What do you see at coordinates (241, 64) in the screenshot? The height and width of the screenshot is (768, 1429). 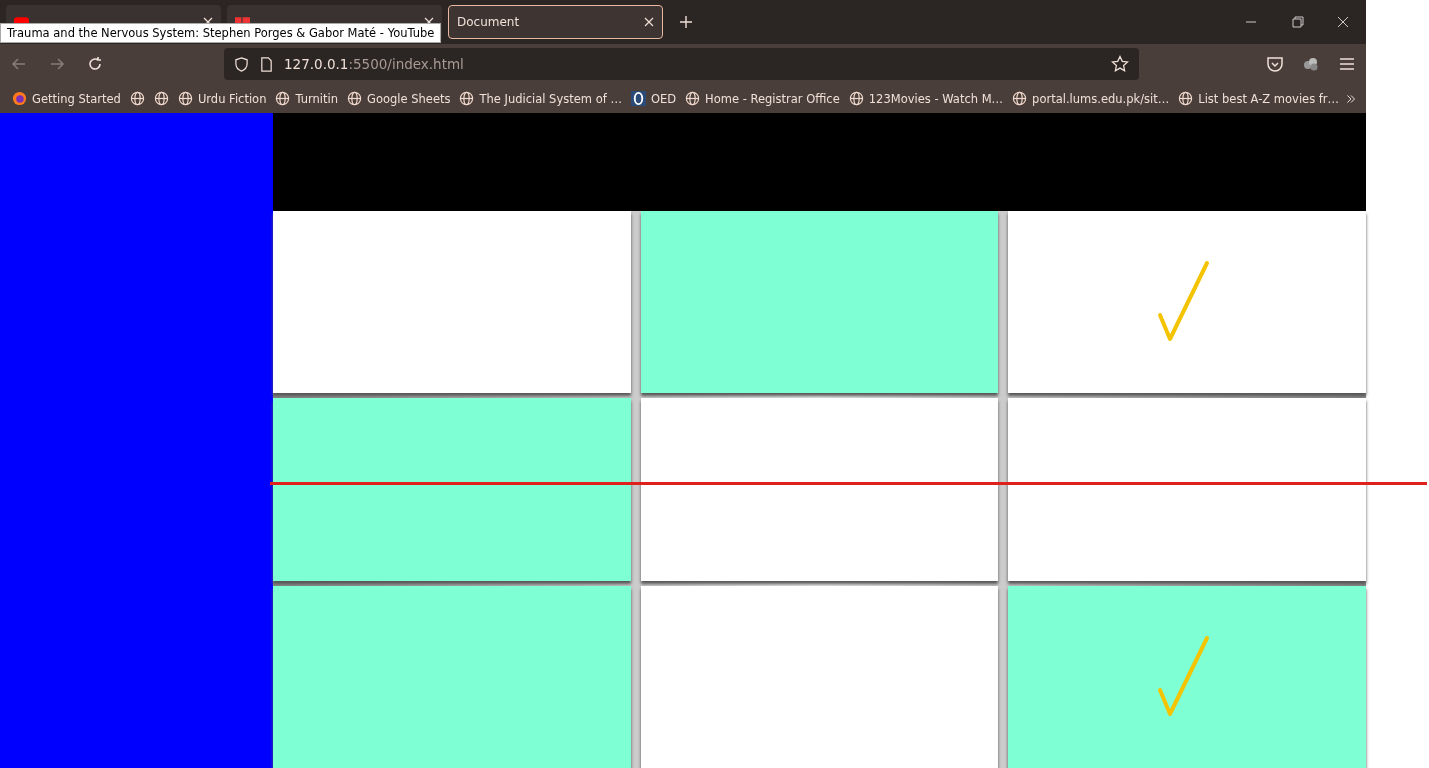 I see `shield-icon` at bounding box center [241, 64].